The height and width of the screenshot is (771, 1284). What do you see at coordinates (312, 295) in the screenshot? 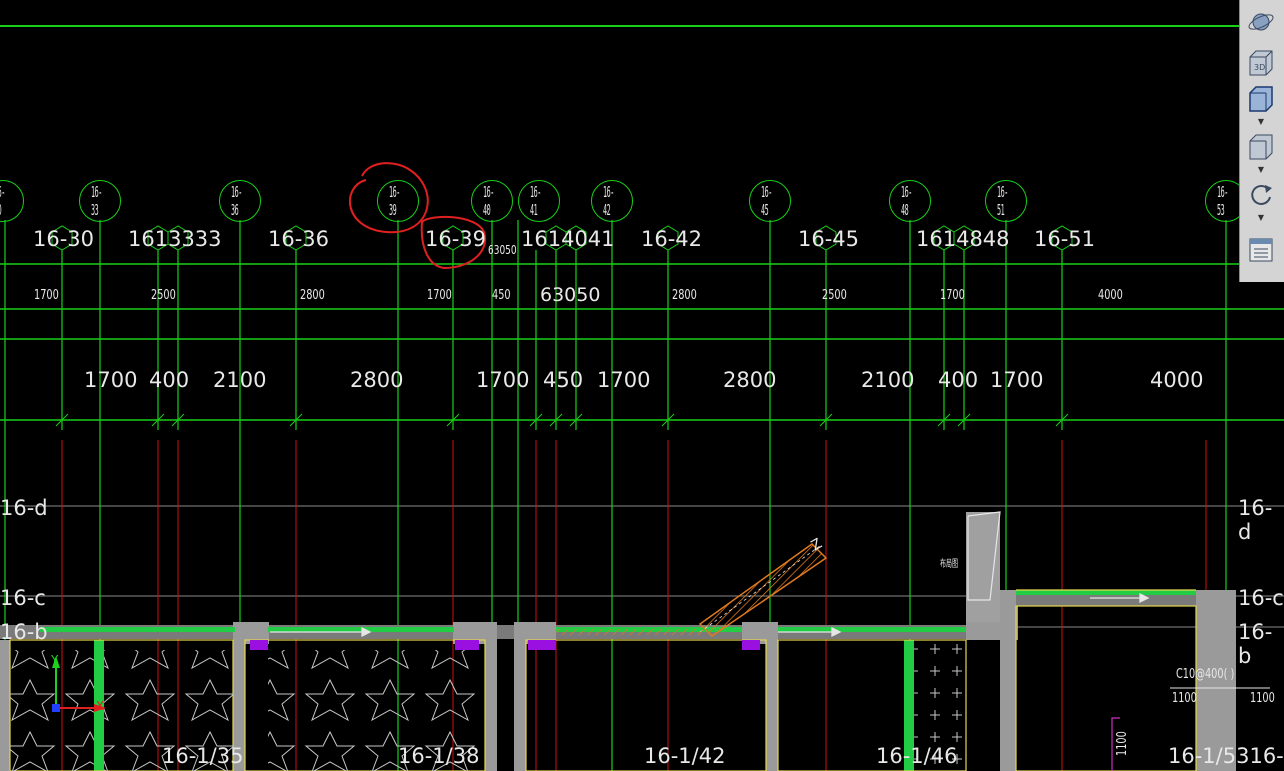
I see `dim-small-3: 2800` at bounding box center [312, 295].